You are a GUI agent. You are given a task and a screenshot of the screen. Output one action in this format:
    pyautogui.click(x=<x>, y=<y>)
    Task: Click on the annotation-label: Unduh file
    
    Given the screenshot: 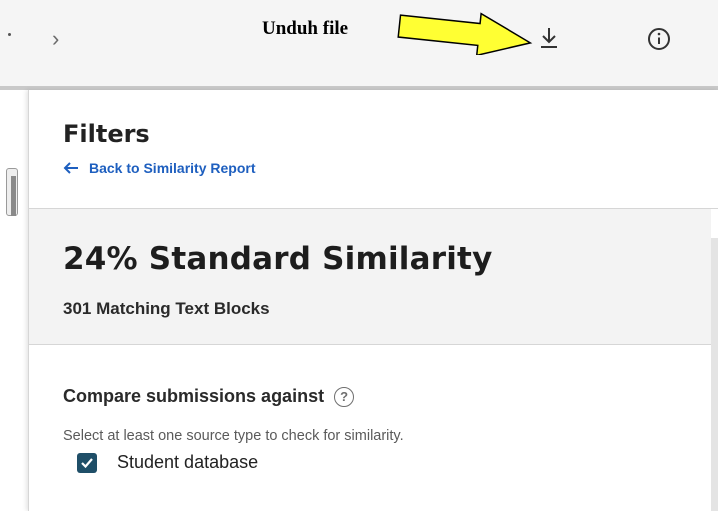 What is the action you would take?
    pyautogui.click(x=305, y=28)
    